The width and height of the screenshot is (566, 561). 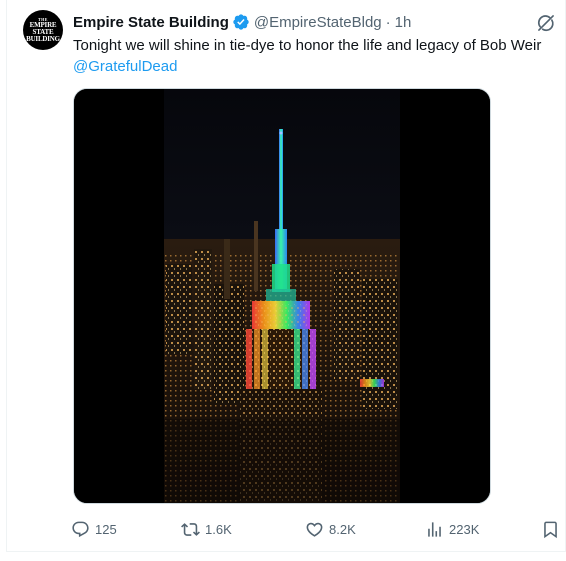 I want to click on repost-button: 1.6K, so click(x=206, y=529).